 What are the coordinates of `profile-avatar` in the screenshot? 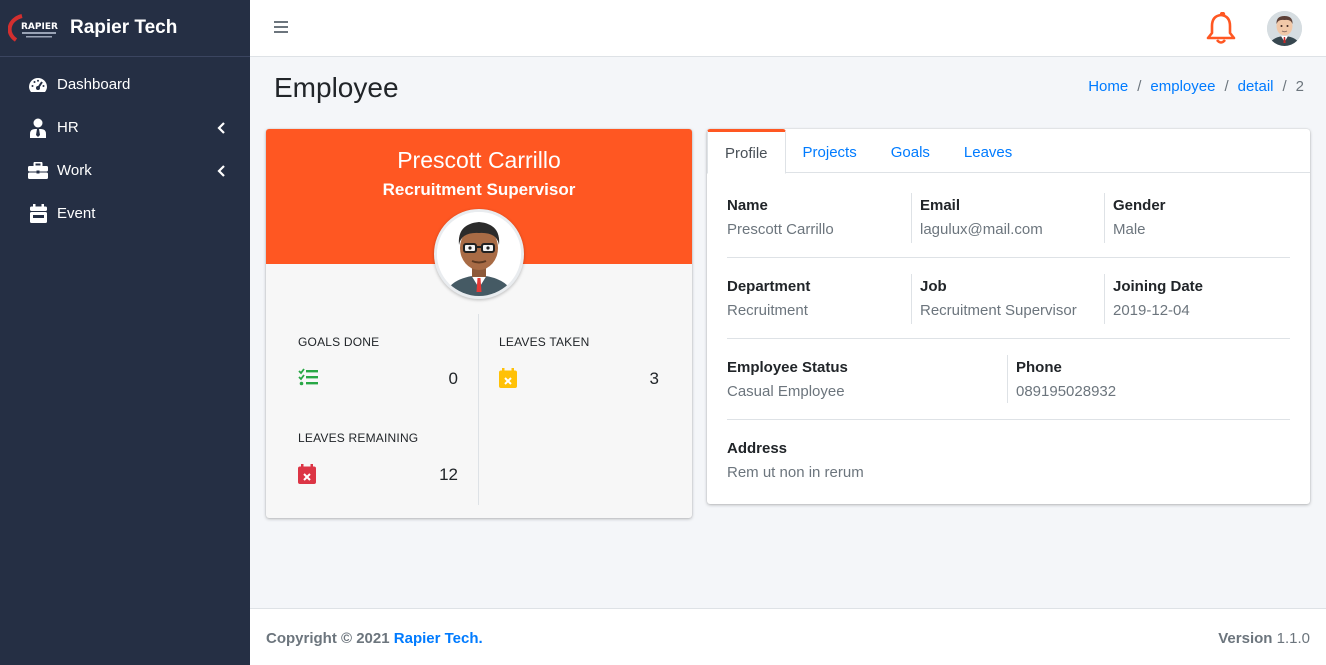 It's located at (479, 254).